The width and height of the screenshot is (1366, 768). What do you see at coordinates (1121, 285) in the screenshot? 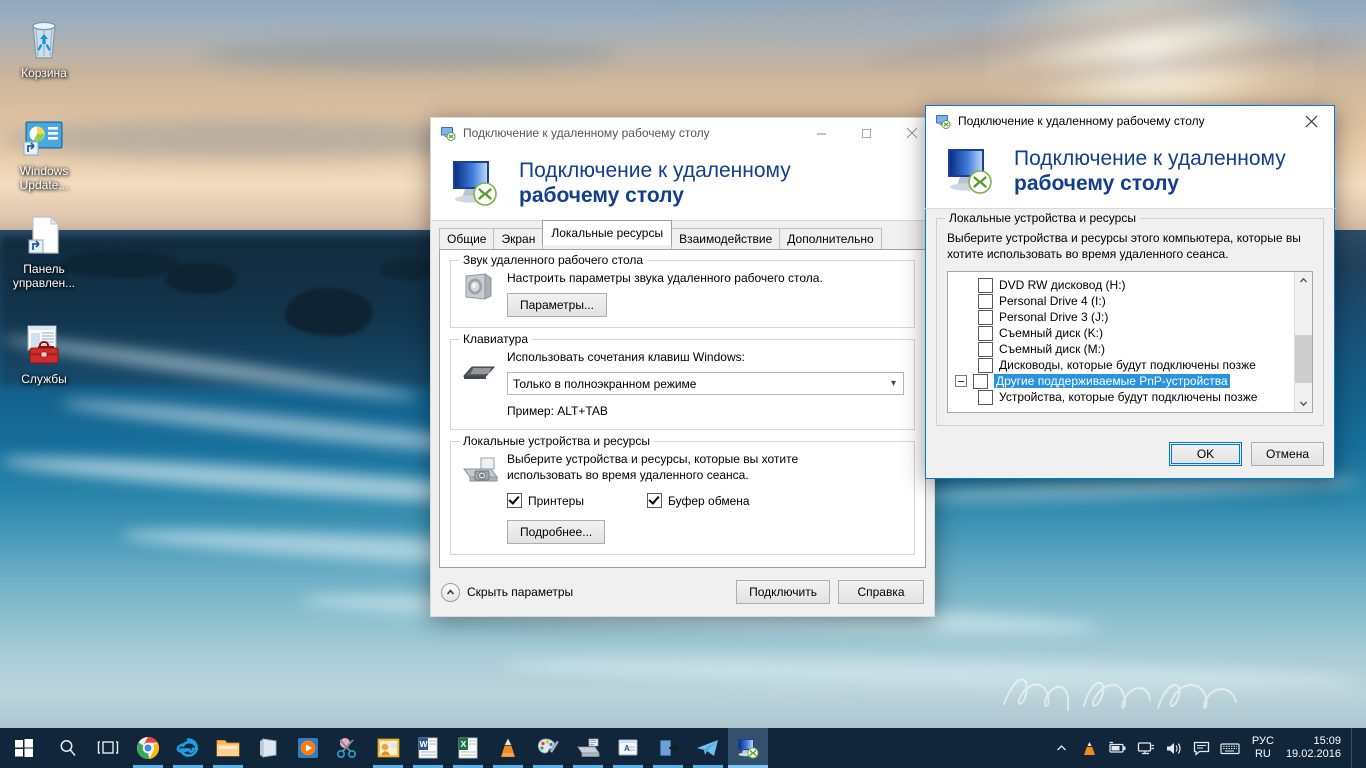
I see `list-item: DVD RW дисковод (H:)` at bounding box center [1121, 285].